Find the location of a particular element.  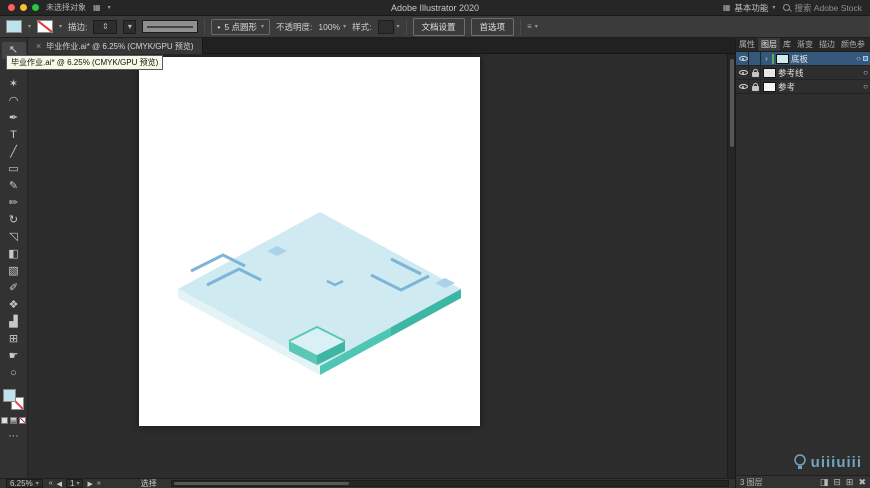

minimize-button is located at coordinates (23, 7).